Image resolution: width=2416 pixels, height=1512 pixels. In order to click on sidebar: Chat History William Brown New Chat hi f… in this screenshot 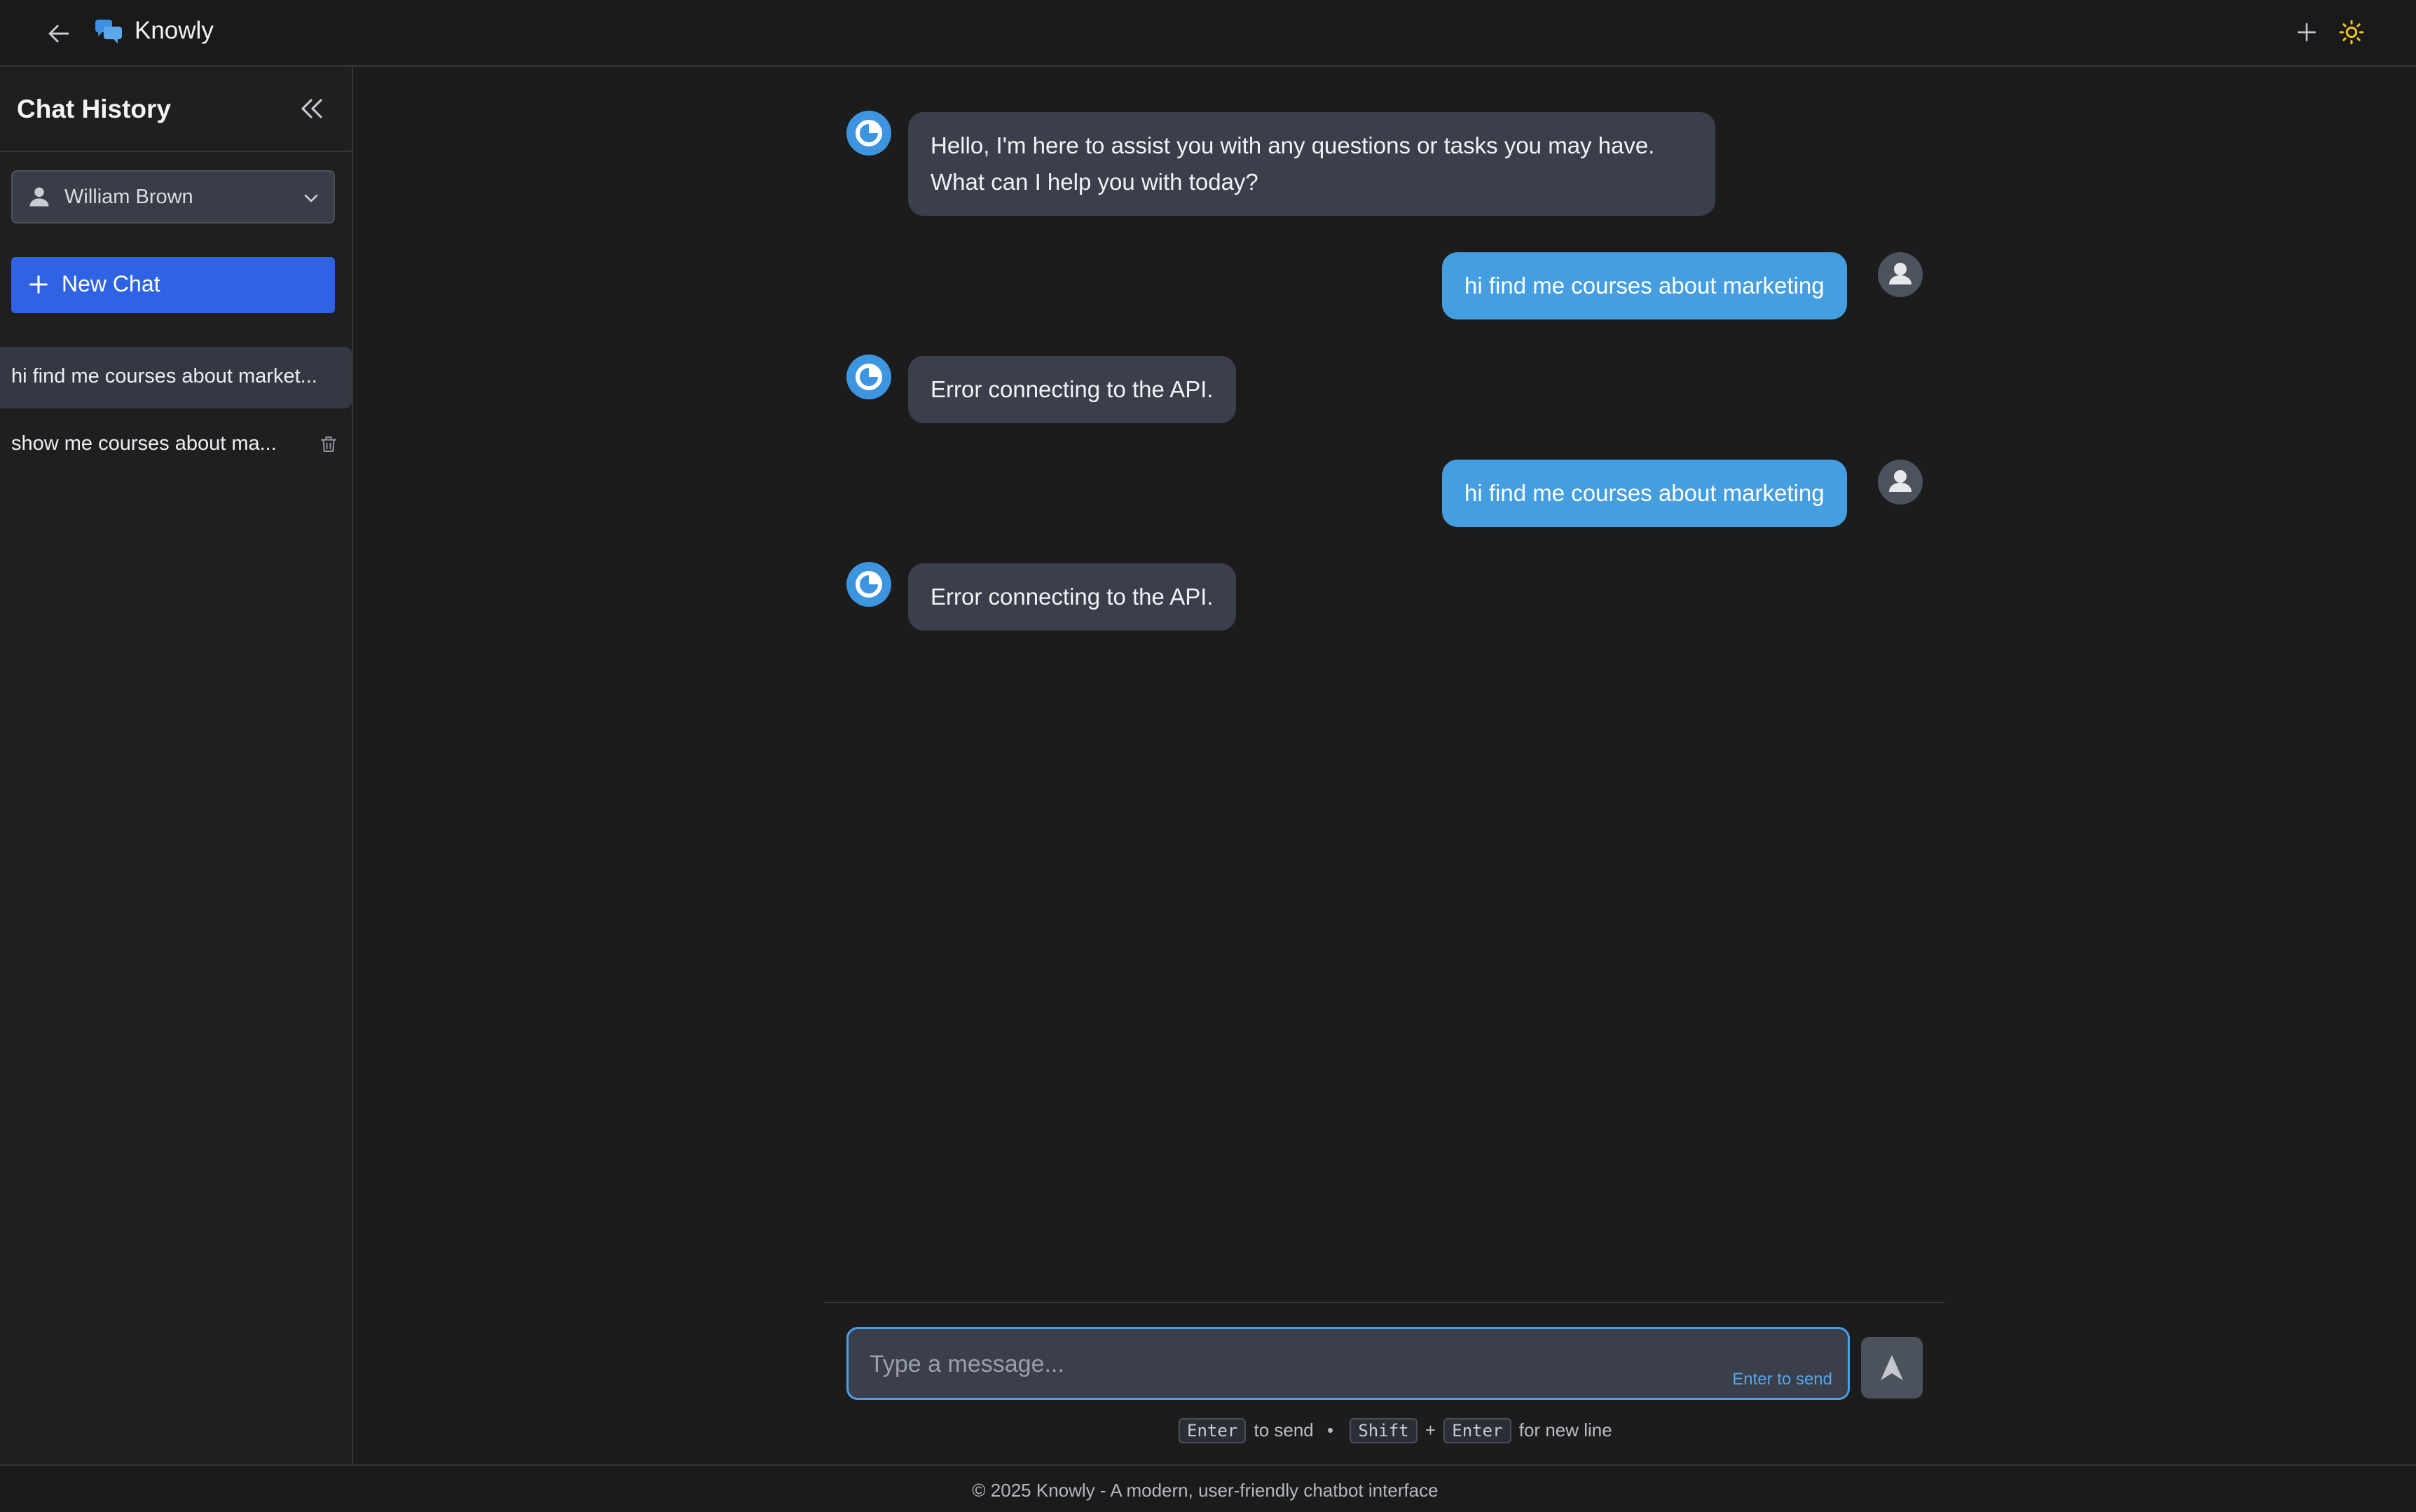, I will do `click(177, 766)`.